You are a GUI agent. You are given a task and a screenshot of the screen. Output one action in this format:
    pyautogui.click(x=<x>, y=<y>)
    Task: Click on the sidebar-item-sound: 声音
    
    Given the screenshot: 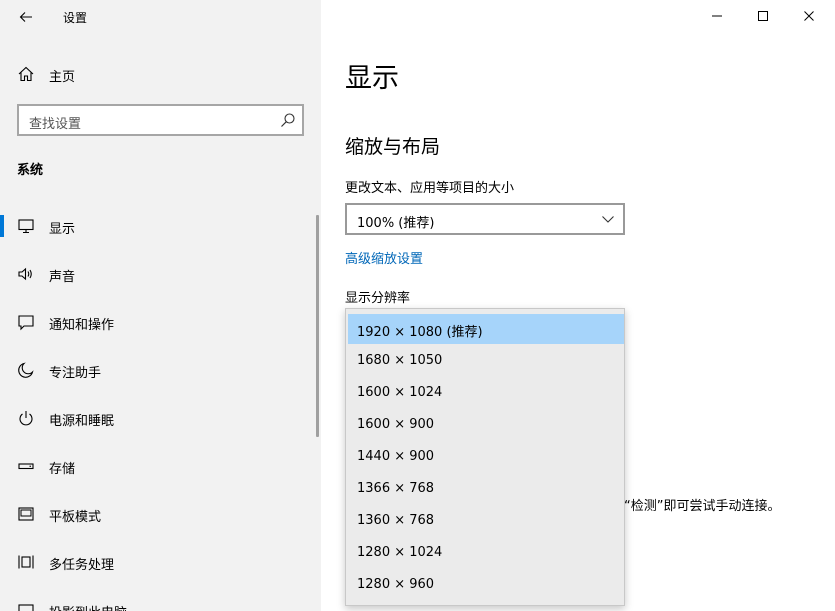 What is the action you would take?
    pyautogui.click(x=158, y=274)
    